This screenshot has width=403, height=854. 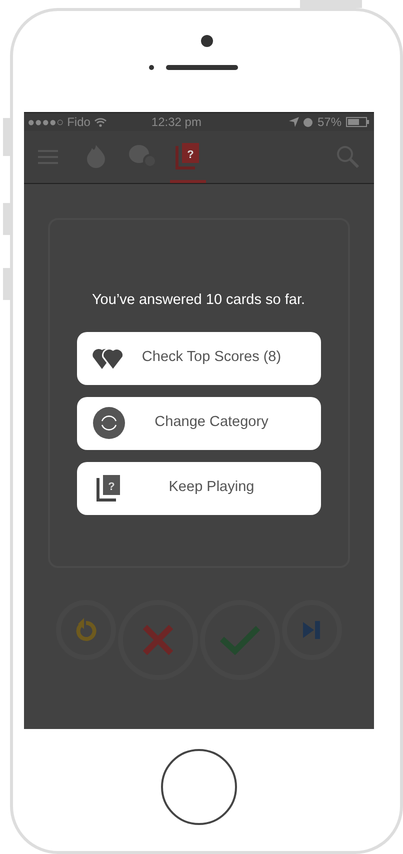 What do you see at coordinates (348, 157) in the screenshot?
I see `search-icon` at bounding box center [348, 157].